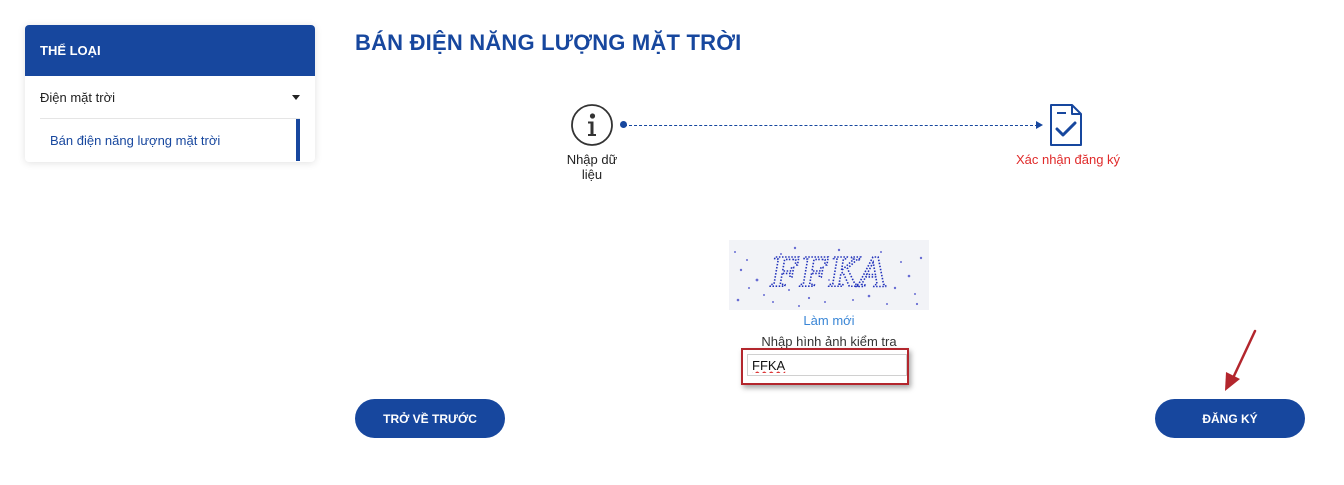 This screenshot has height=485, width=1344. What do you see at coordinates (829, 341) in the screenshot?
I see `captcha-prompt-label: Nhập hình ảnh kiểm tra` at bounding box center [829, 341].